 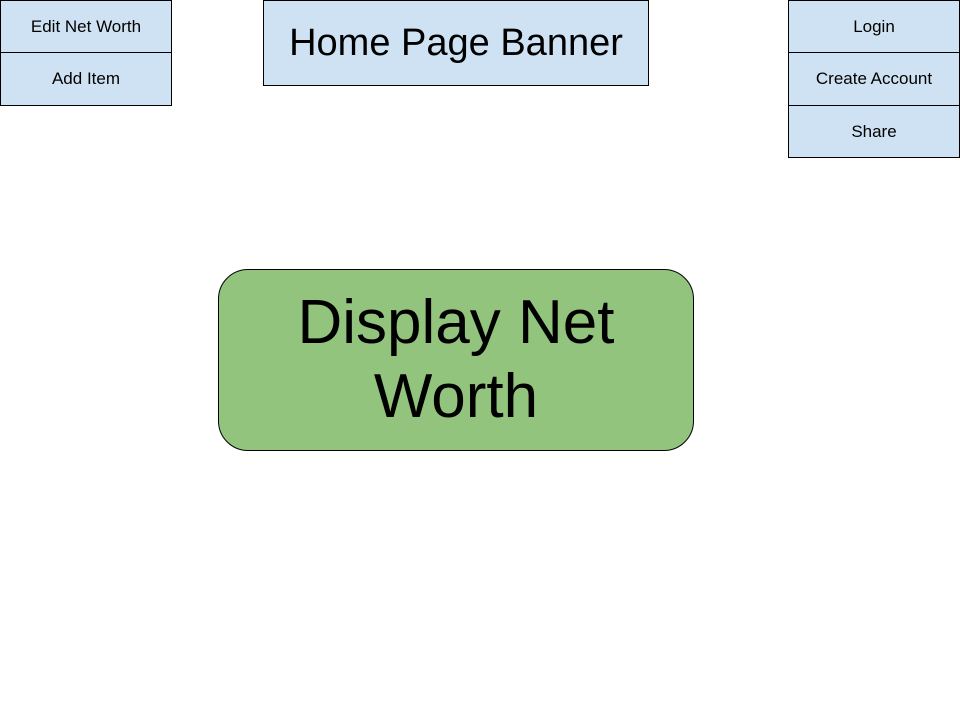 I want to click on login-button: Login, so click(x=874, y=26).